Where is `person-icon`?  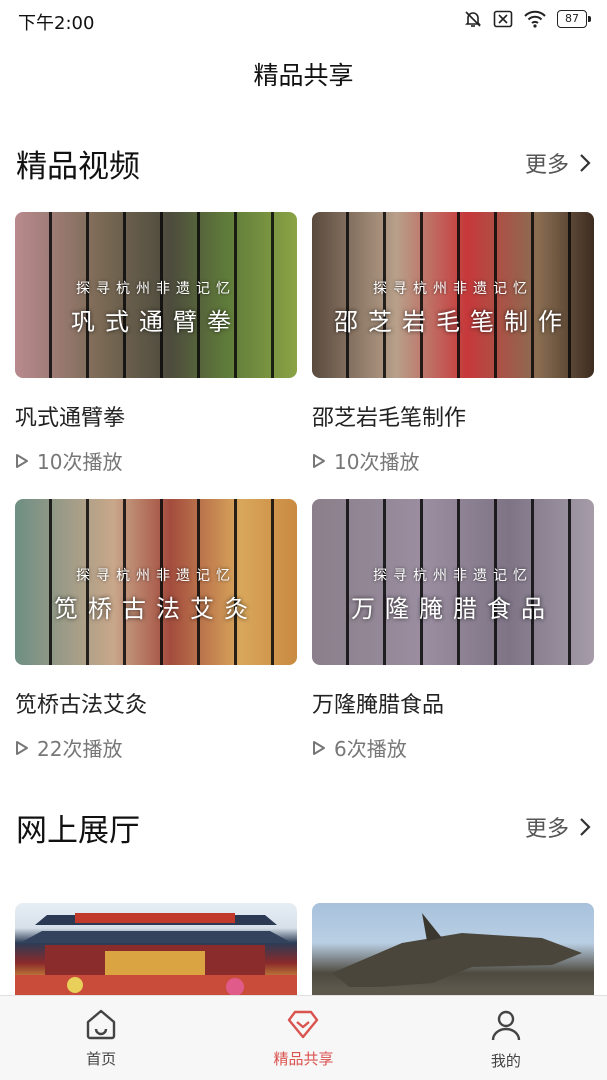 person-icon is located at coordinates (506, 1025).